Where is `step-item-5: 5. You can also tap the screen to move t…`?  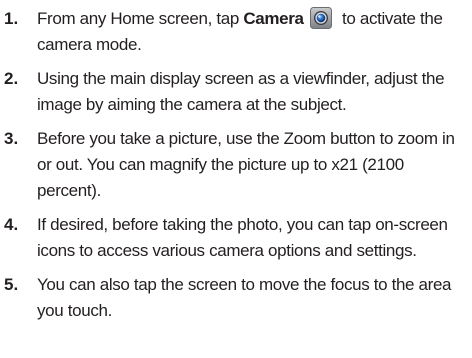 step-item-5: 5. You can also tap the screen to move t… is located at coordinates (236, 298).